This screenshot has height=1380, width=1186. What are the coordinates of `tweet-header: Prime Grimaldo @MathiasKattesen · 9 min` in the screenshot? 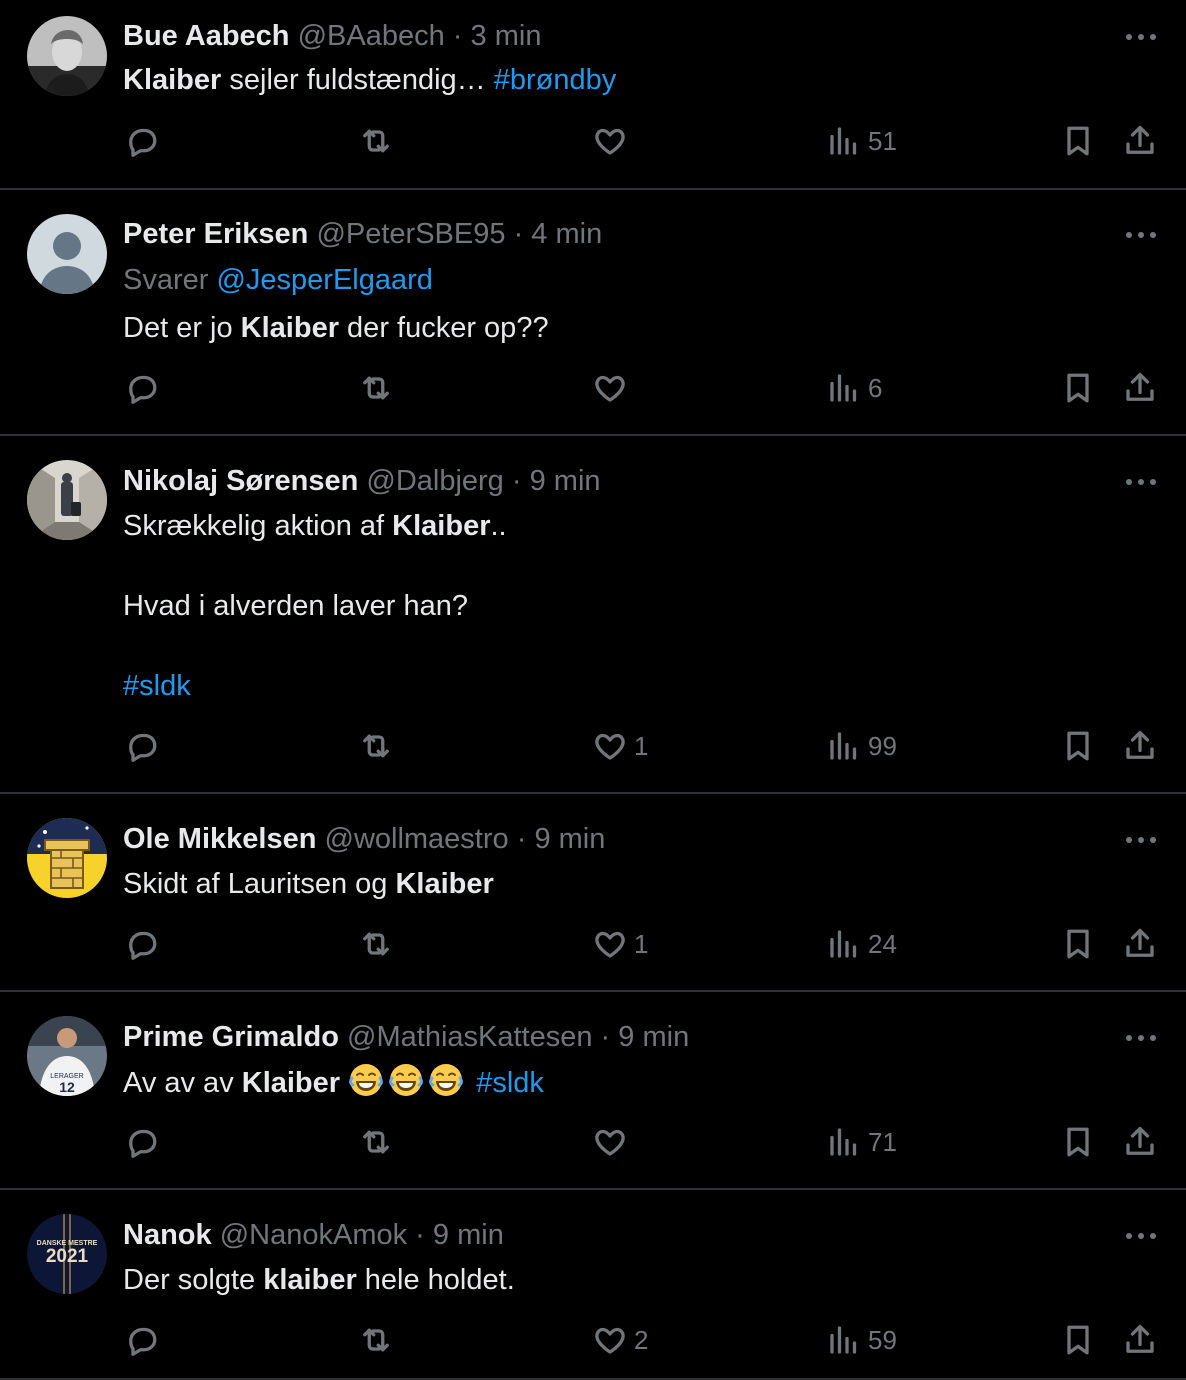 It's located at (406, 1037).